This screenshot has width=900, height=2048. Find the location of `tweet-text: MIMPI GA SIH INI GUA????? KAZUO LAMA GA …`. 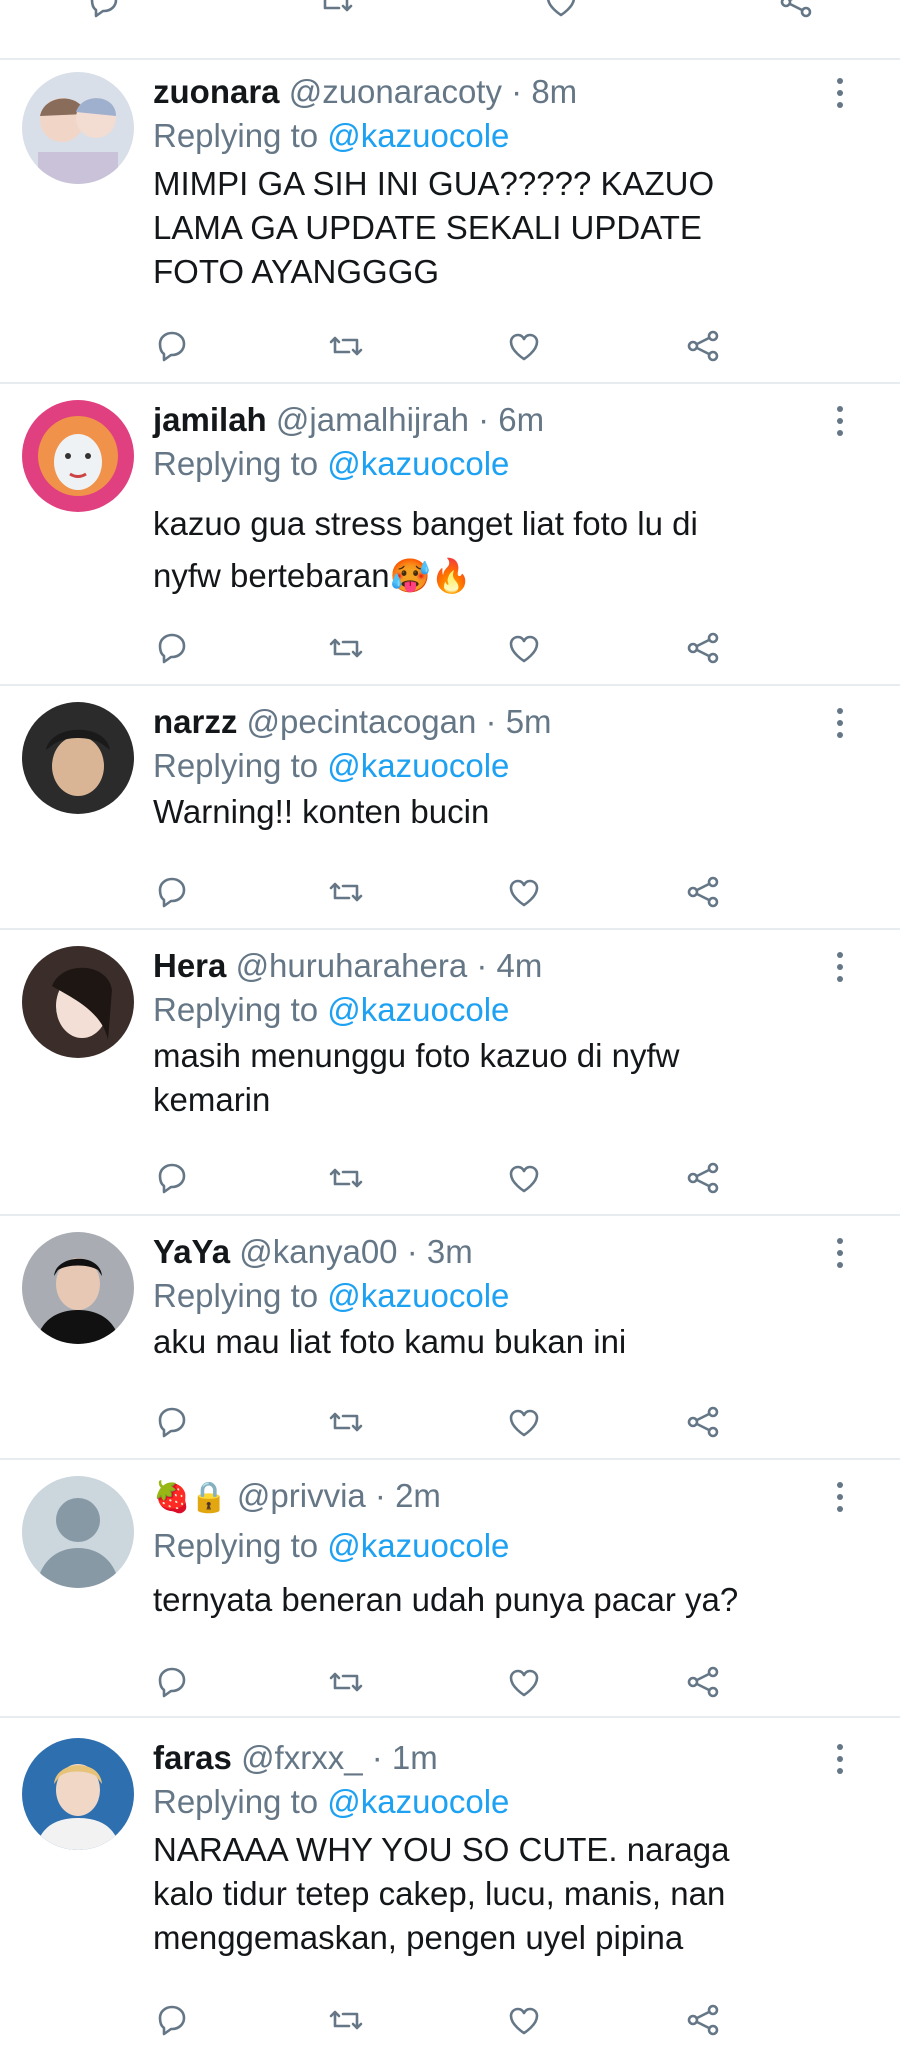

tweet-text: MIMPI GA SIH INI GUA????? KAZUO LAMA GA … is located at coordinates (434, 227).